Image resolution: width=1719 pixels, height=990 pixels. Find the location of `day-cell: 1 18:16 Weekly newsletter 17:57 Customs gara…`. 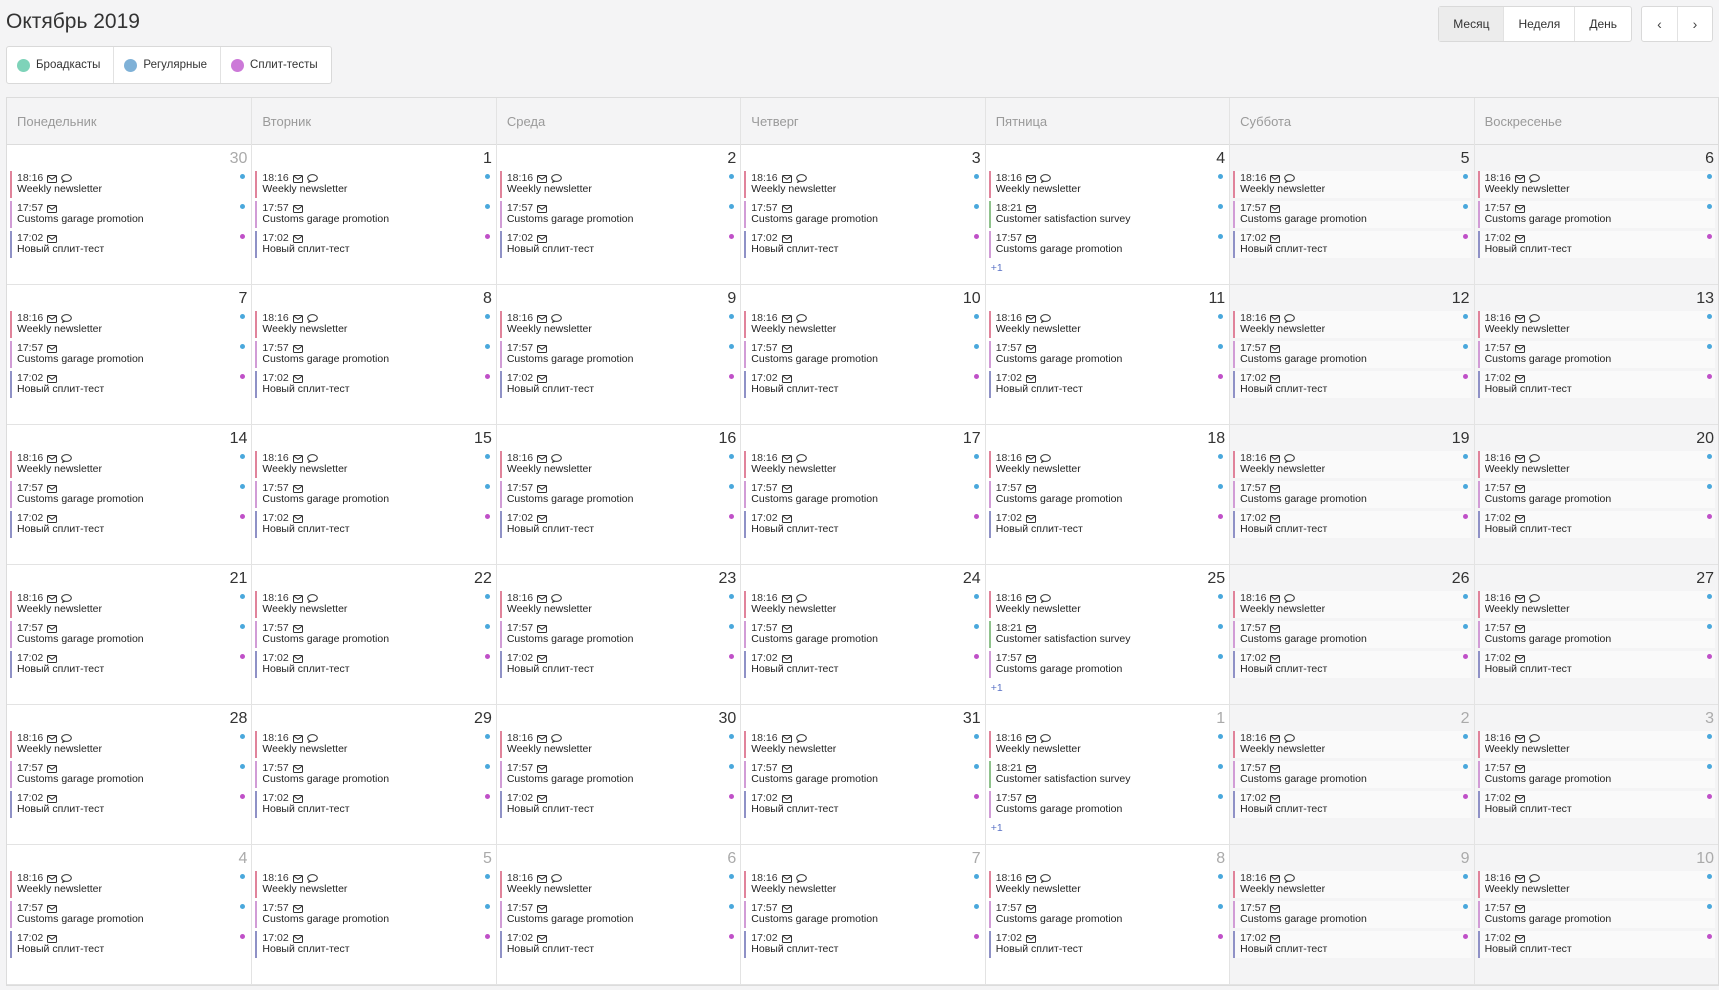

day-cell: 1 18:16 Weekly newsletter 17:57 Customs gara… is located at coordinates (373, 215).